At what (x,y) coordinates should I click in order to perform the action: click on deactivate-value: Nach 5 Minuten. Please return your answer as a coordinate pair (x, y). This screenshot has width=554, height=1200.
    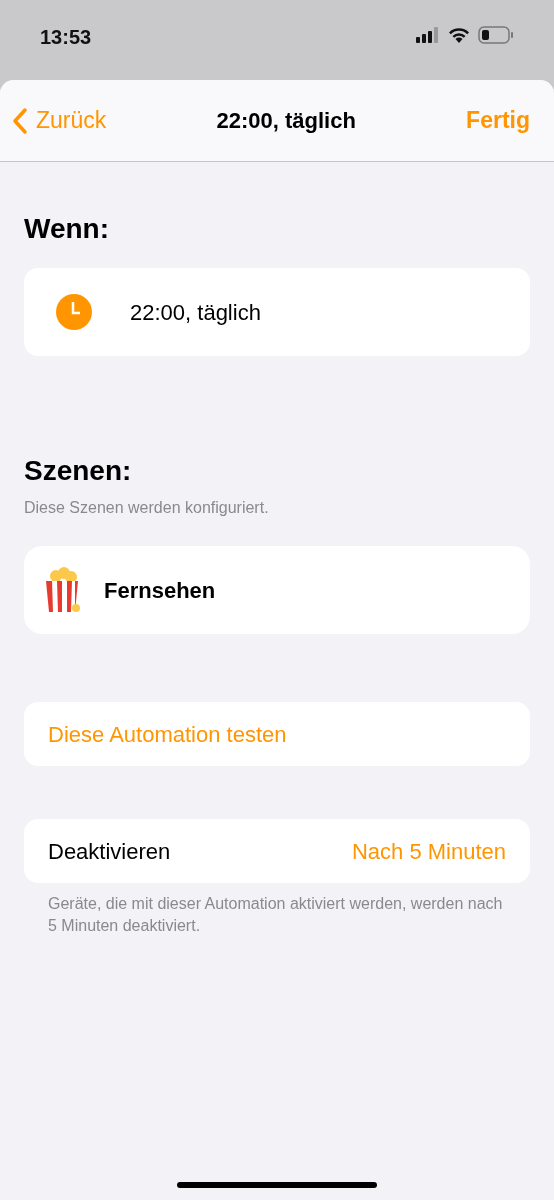
    Looking at the image, I should click on (428, 851).